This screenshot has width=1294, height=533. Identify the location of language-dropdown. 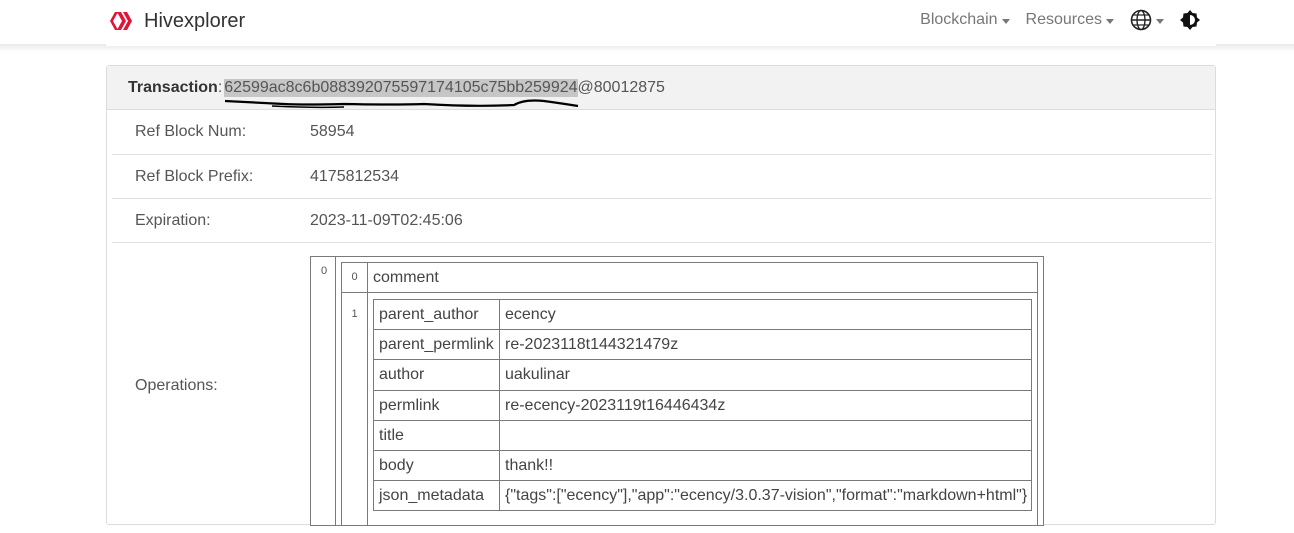
(1147, 20).